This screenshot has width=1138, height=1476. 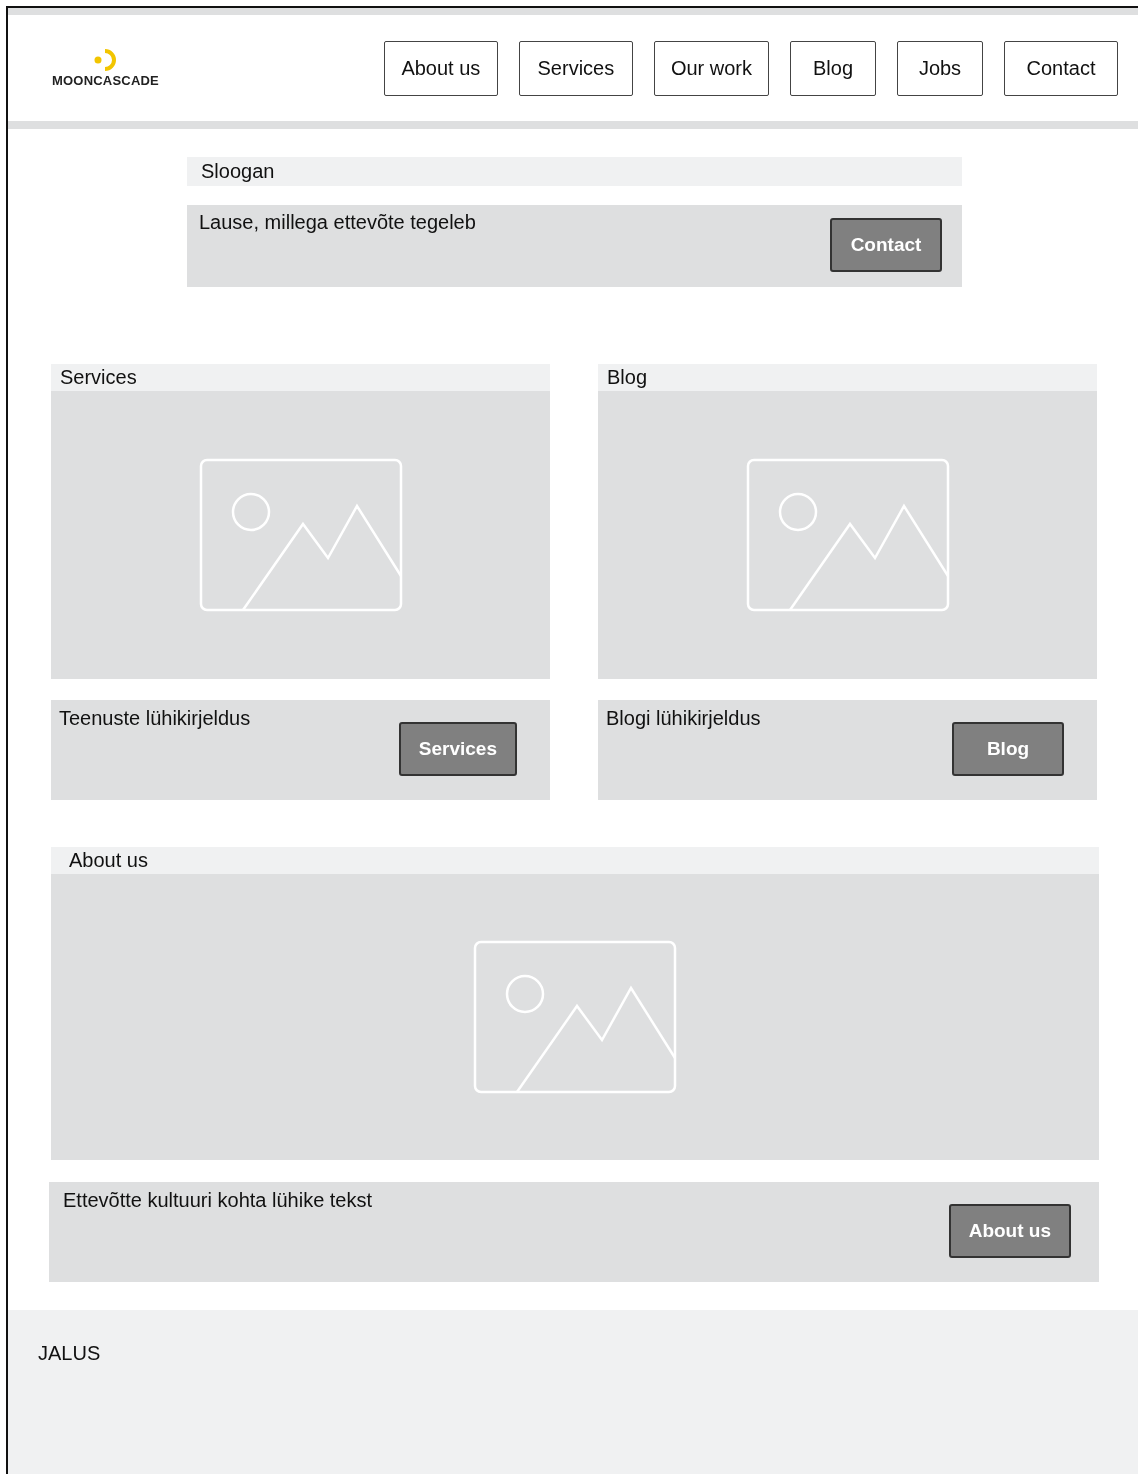 I want to click on contact-button: Contact, so click(x=886, y=245).